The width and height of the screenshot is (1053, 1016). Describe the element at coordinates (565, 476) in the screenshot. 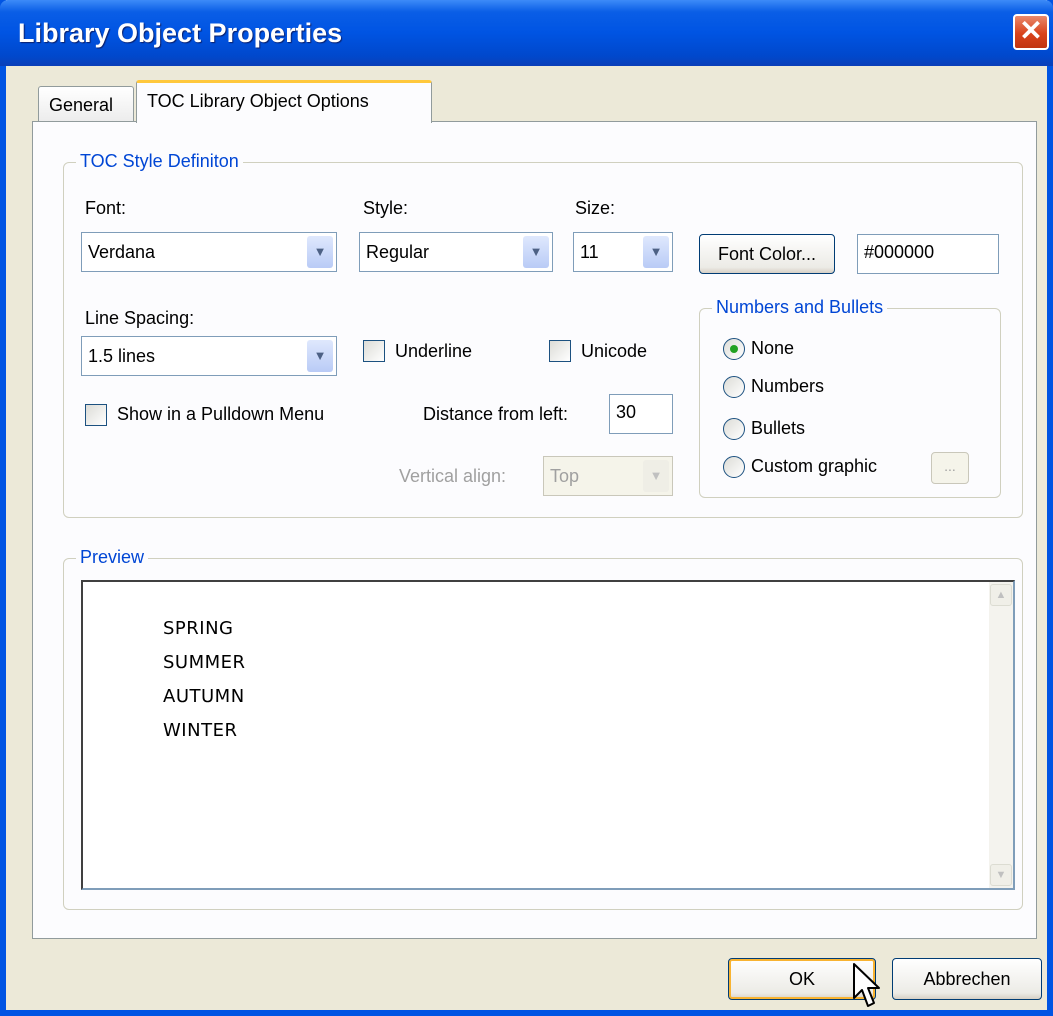

I see `vertical-align-value: Top` at that location.